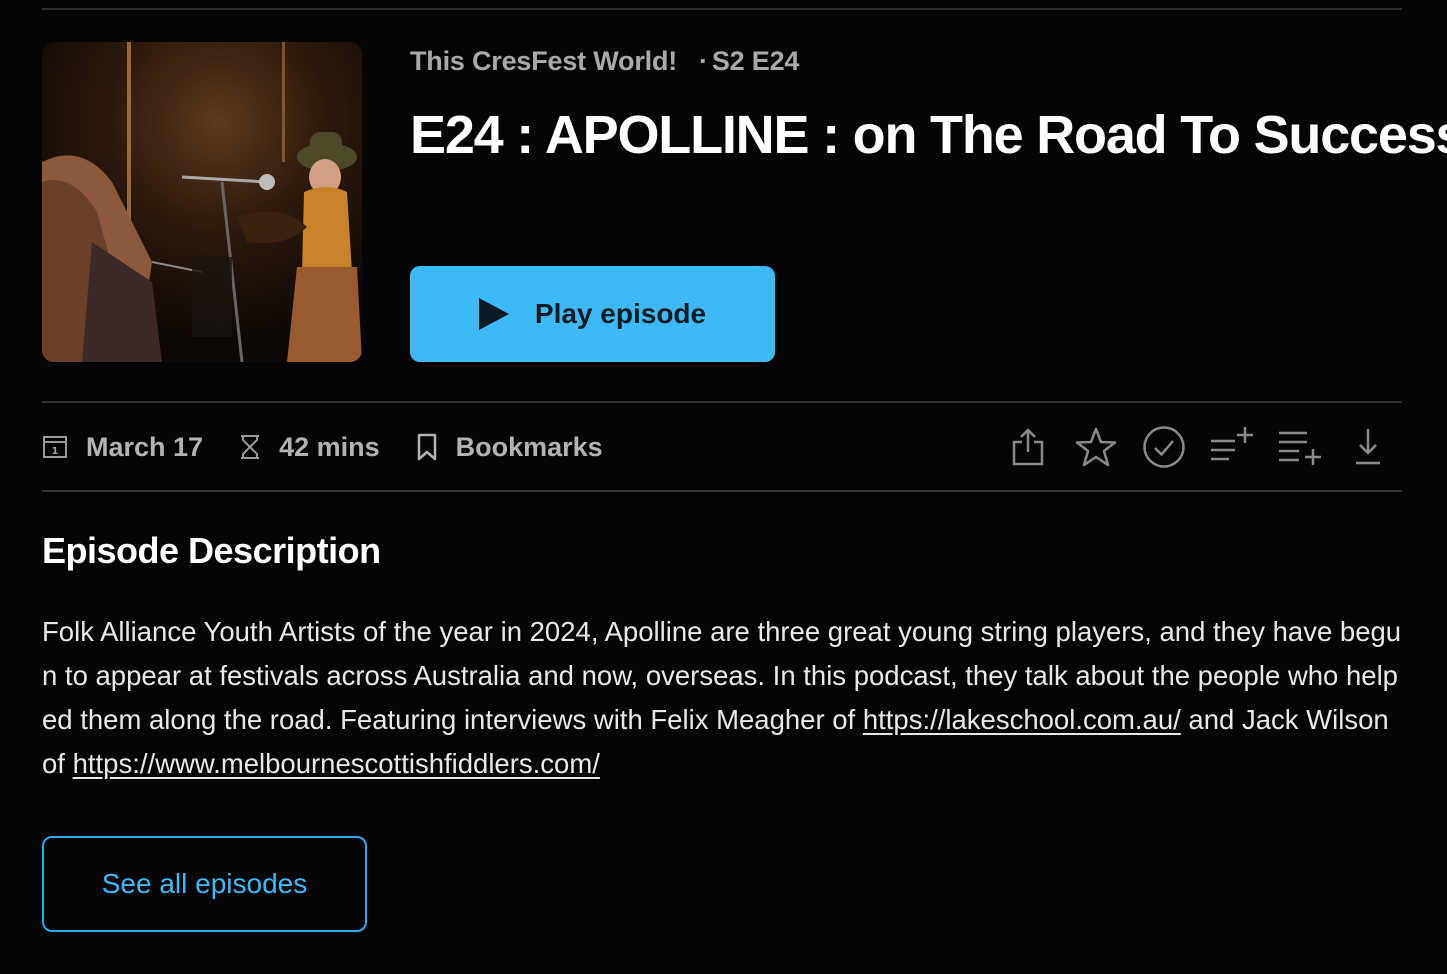  I want to click on duration-text: 42 mins, so click(329, 446).